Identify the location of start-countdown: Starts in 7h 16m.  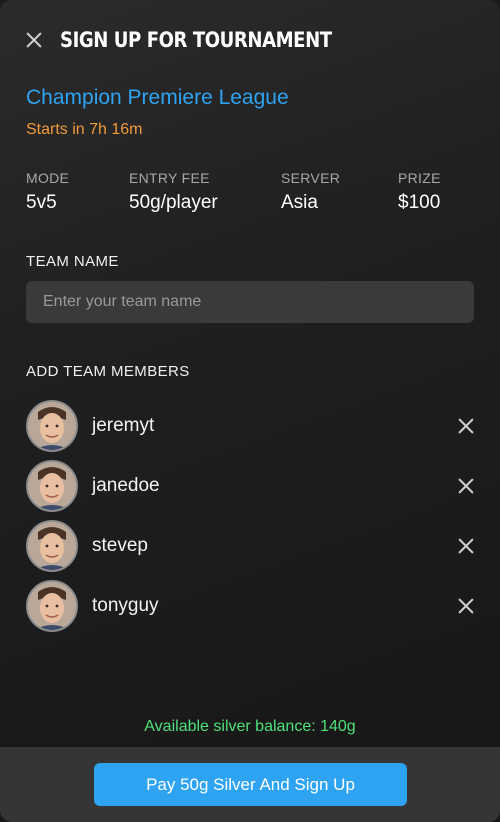
(84, 129).